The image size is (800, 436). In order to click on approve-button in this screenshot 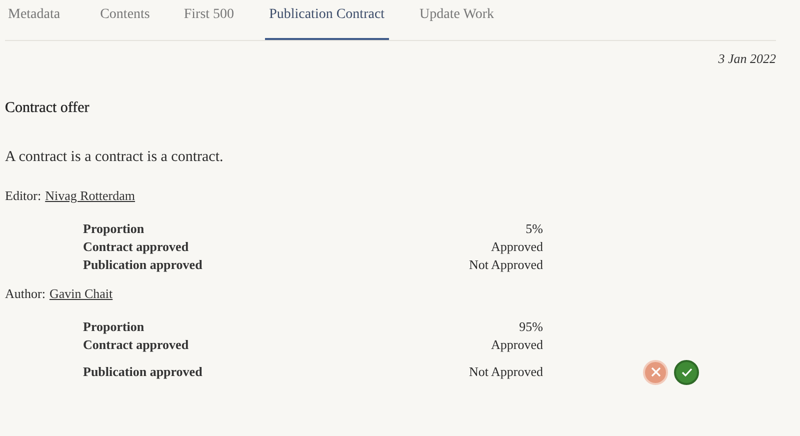, I will do `click(686, 372)`.